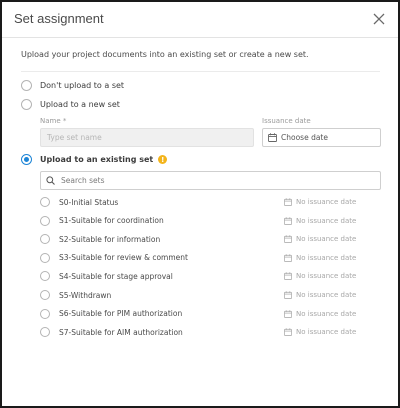 This screenshot has height=408, width=400. I want to click on set-name: S5-Withdrawn, so click(85, 295).